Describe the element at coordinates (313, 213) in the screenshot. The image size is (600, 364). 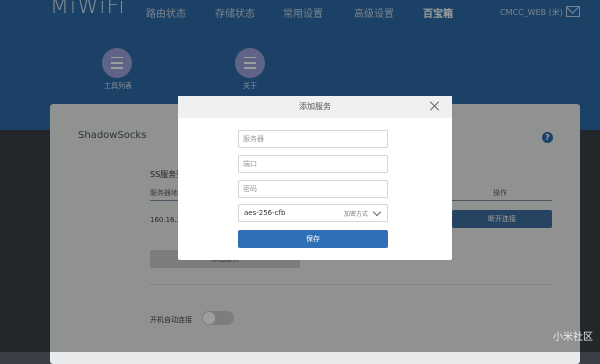
I see `encryption-select: aes-256-cfb 加密方式` at that location.